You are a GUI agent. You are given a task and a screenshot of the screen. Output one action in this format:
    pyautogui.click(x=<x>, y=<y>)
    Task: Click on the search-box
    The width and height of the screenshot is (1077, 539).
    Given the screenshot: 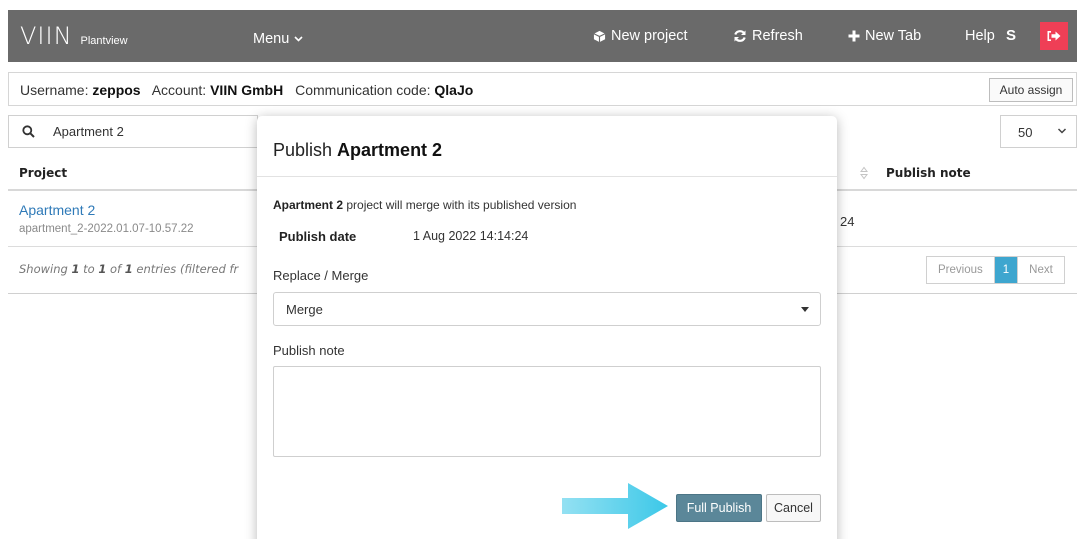 What is the action you would take?
    pyautogui.click(x=133, y=131)
    